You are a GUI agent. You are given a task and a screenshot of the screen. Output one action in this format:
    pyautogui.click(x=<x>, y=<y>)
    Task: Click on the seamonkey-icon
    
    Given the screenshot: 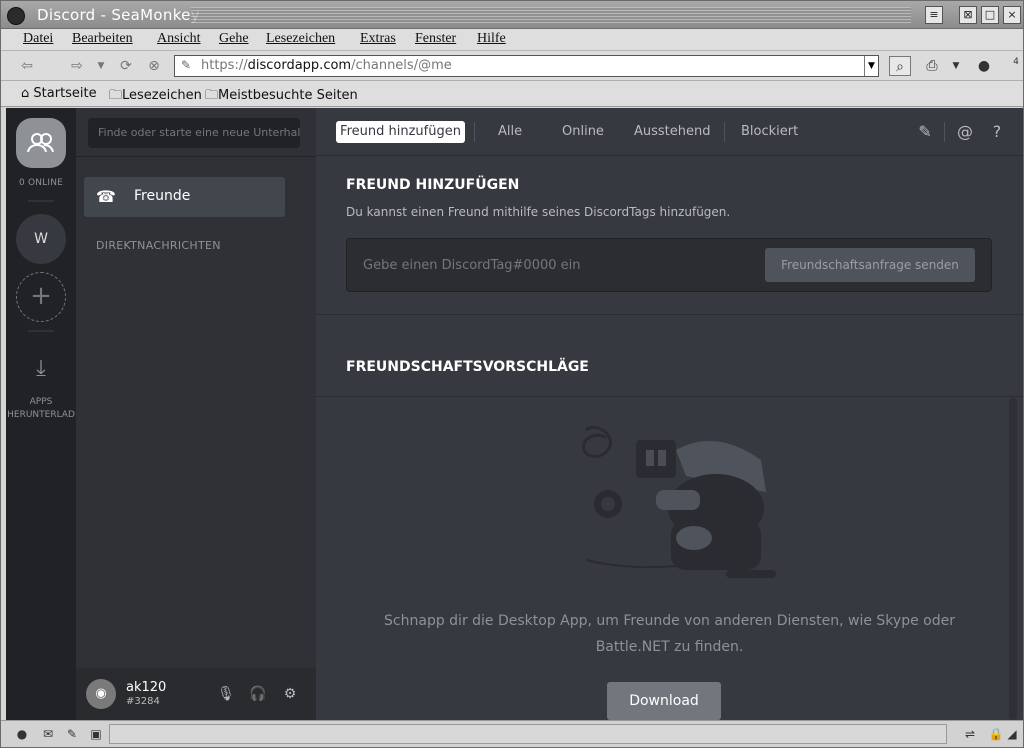 What is the action you would take?
    pyautogui.click(x=16, y=16)
    